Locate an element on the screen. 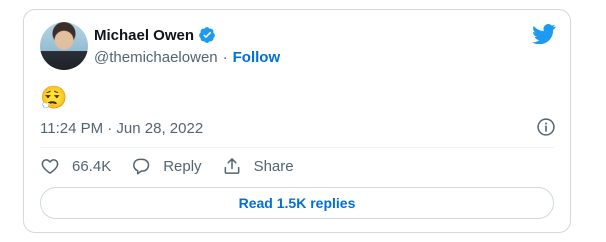 The width and height of the screenshot is (606, 242). follow-button: Follow is located at coordinates (257, 57).